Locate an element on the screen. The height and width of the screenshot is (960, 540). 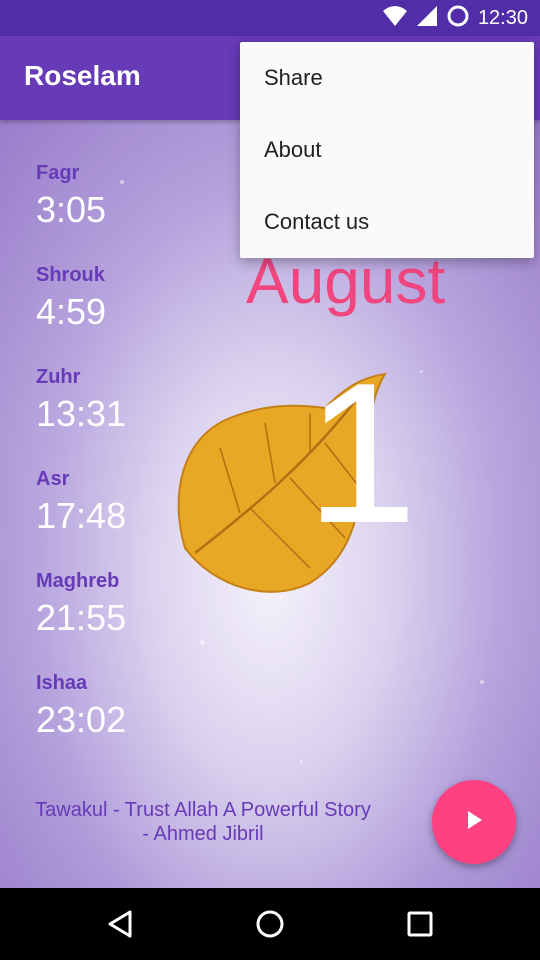
prayer-item-ishaa: Ishaa 23:02 is located at coordinates (81, 719).